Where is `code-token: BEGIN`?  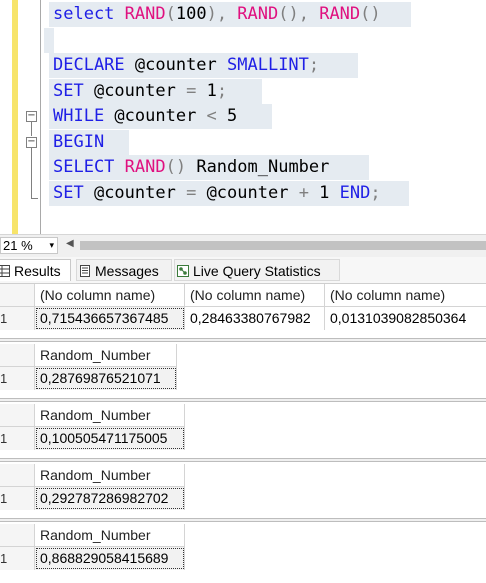
code-token: BEGIN is located at coordinates (79, 142).